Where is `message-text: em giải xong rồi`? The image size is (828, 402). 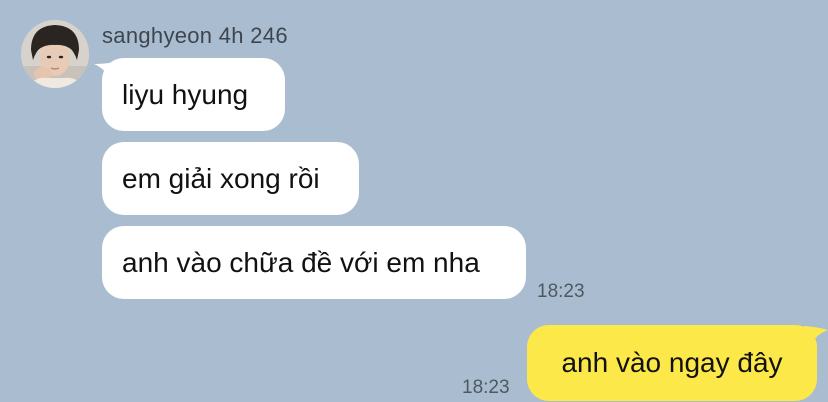
message-text: em giải xong rồi is located at coordinates (221, 178).